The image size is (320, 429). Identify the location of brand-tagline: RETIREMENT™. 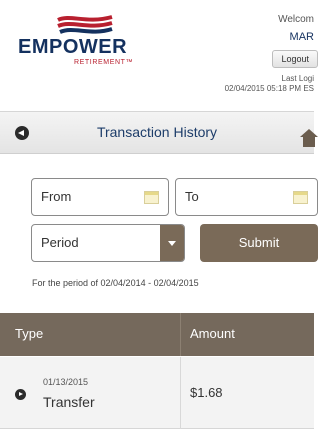
(104, 62).